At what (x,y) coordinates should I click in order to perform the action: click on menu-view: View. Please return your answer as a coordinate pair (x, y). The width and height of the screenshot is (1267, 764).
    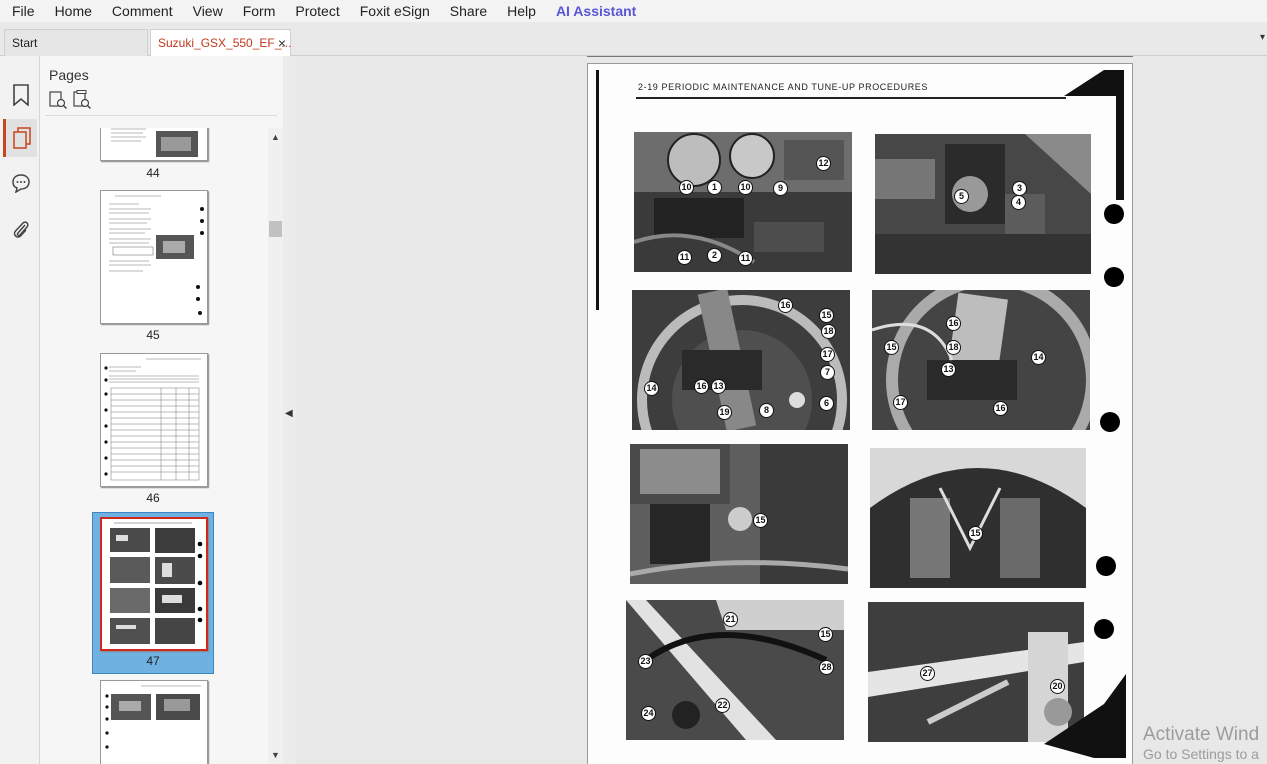
    Looking at the image, I should click on (208, 11).